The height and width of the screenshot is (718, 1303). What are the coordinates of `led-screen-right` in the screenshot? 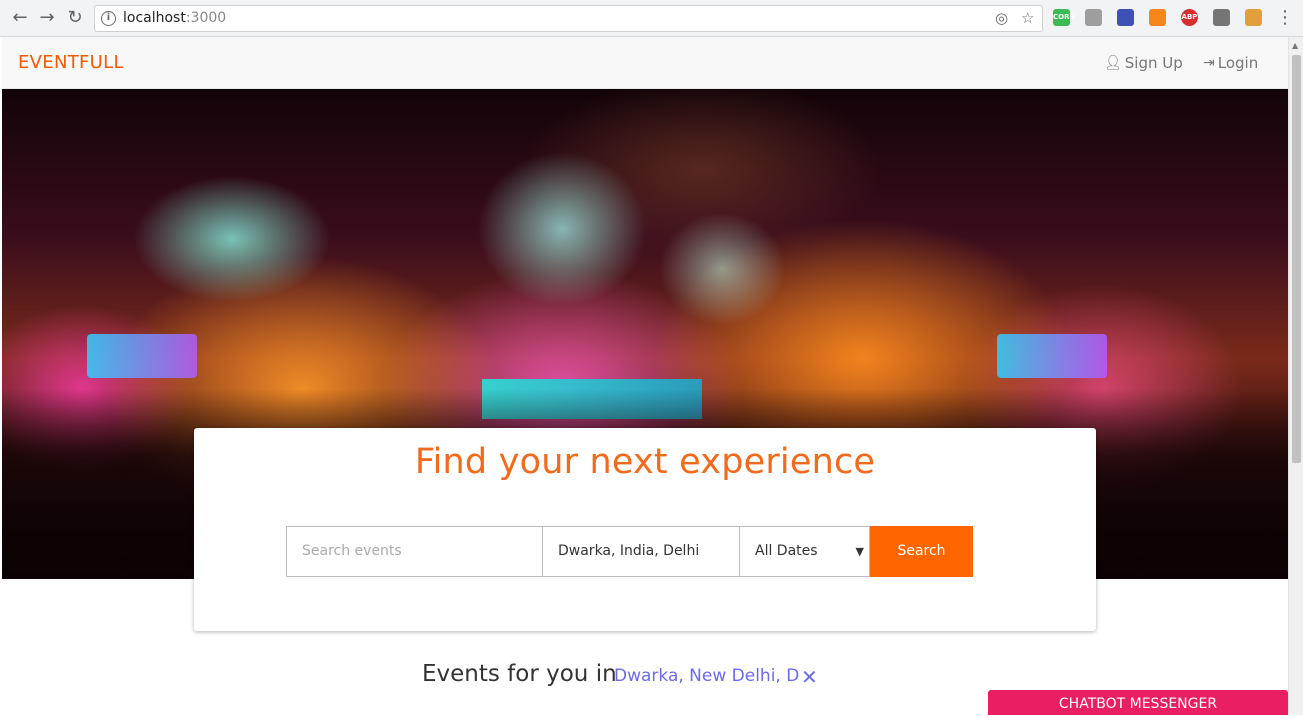 It's located at (1052, 356).